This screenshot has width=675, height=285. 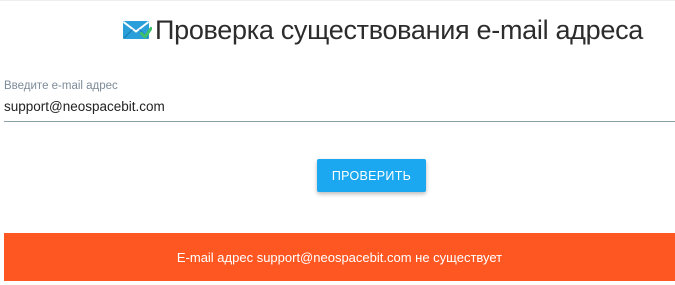 I want to click on email-field-label: Введите e-mail адрес, so click(x=61, y=86).